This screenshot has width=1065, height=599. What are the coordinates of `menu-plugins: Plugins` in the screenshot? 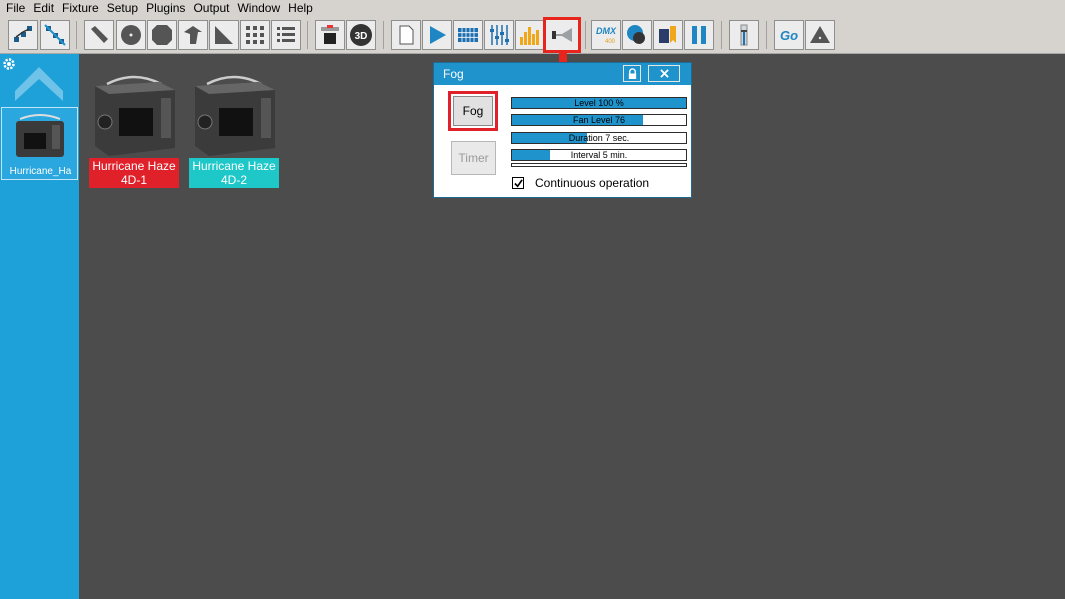 It's located at (165, 8).